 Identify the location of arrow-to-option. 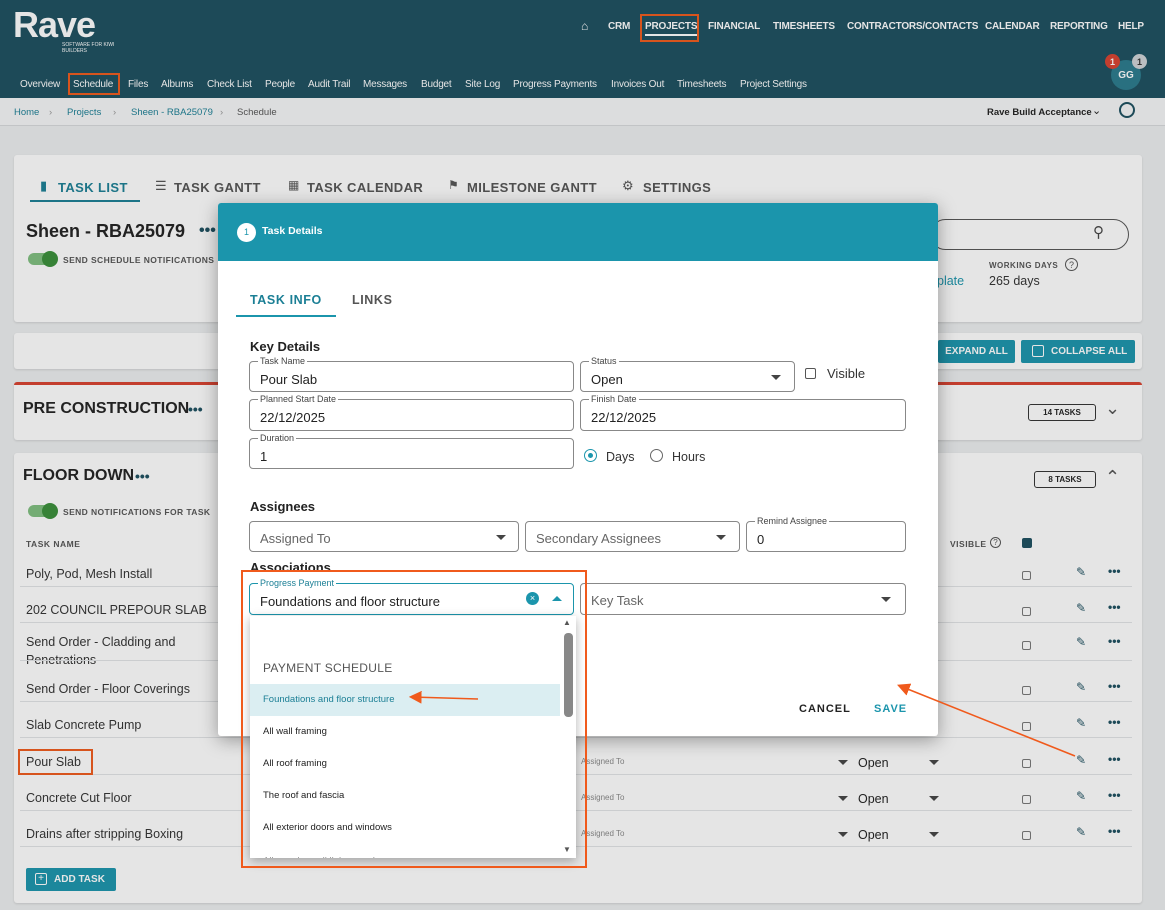
(443, 697).